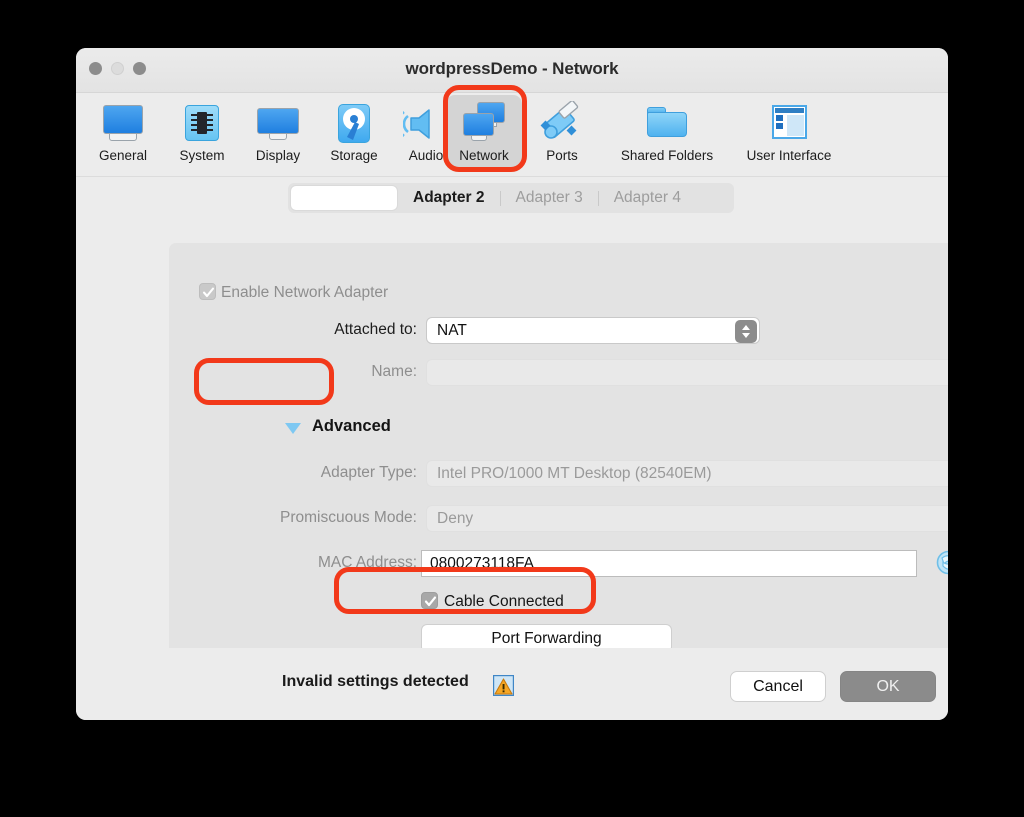 The width and height of the screenshot is (1024, 817). I want to click on tab-adapter-3: Adapter 3, so click(549, 198).